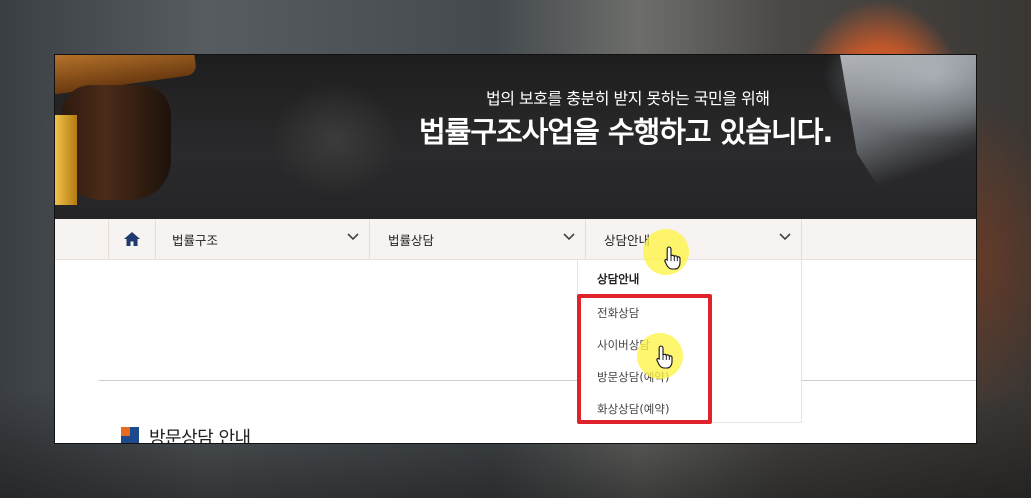 This screenshot has width=1031, height=498. What do you see at coordinates (195, 240) in the screenshot?
I see `nav-label-legal-aid: 법률구조` at bounding box center [195, 240].